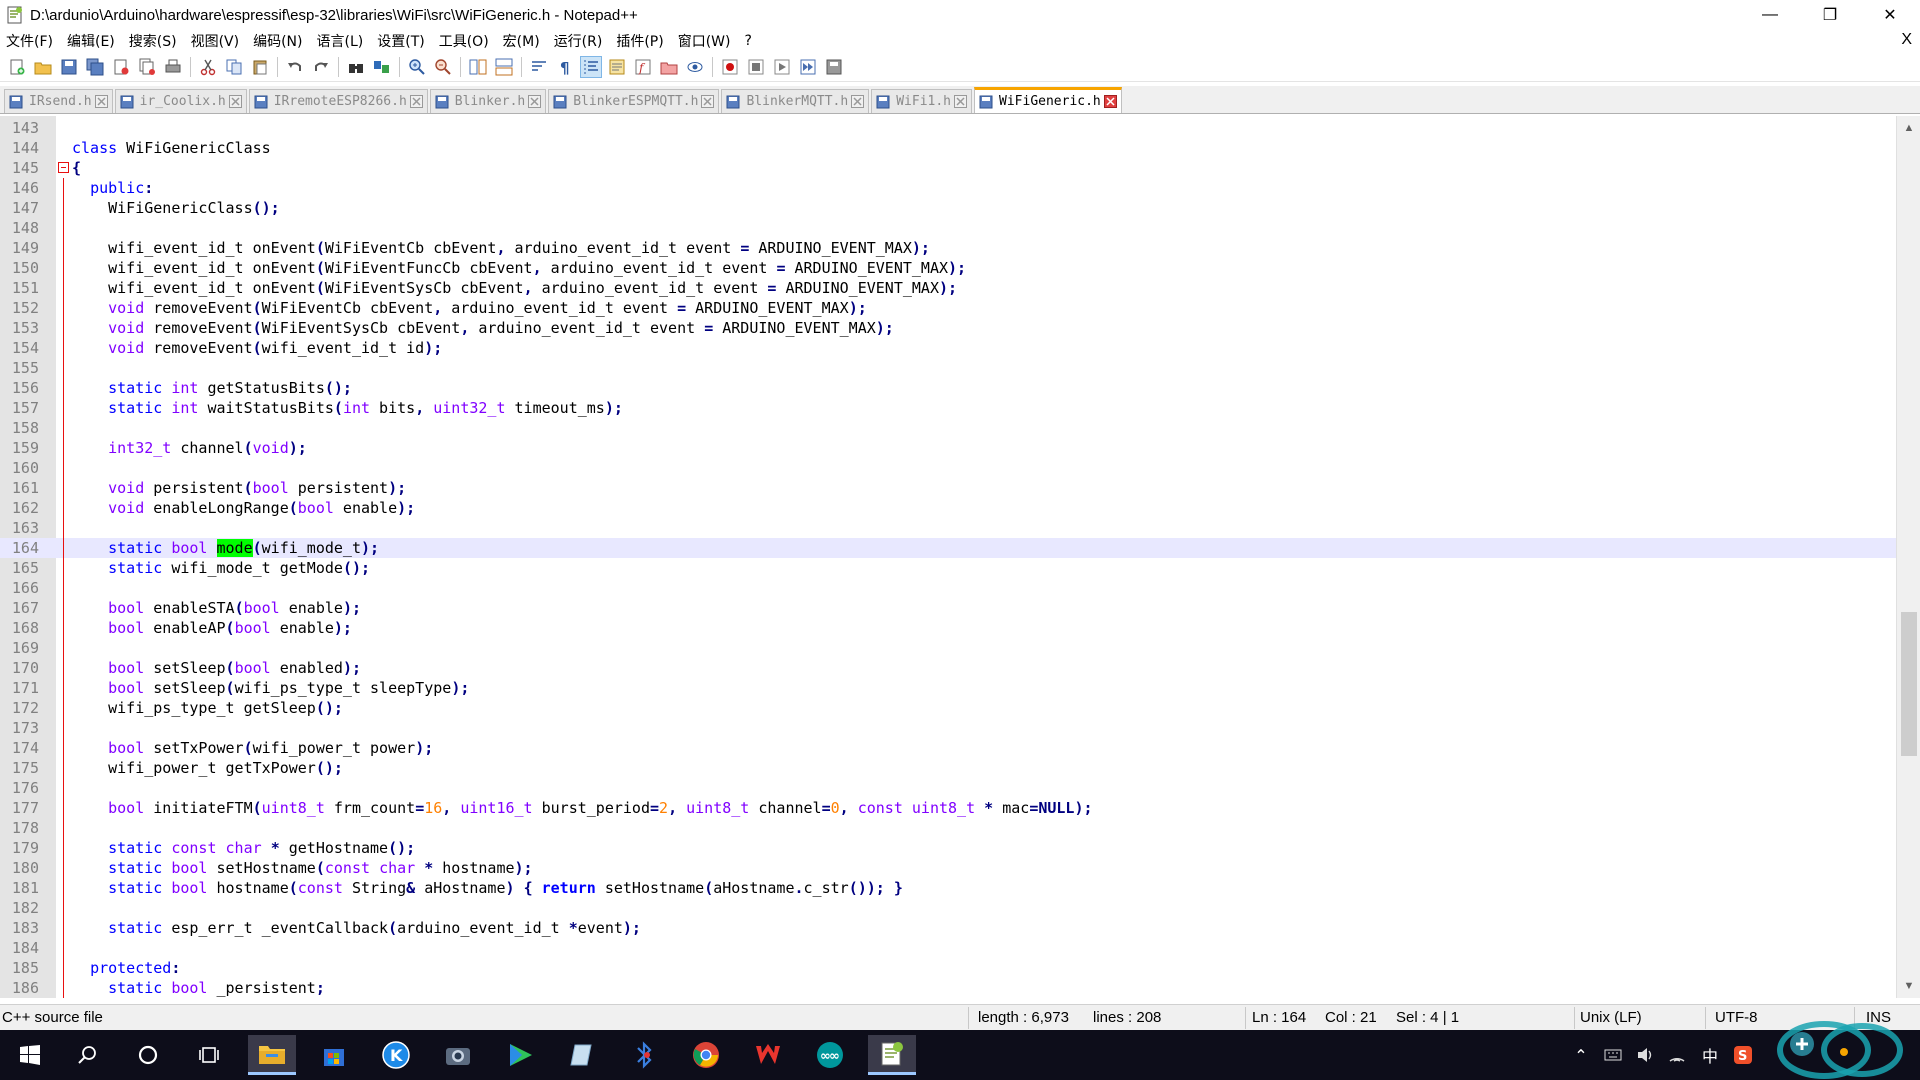 The height and width of the screenshot is (1080, 1920). I want to click on code-line: 176, so click(948, 788).